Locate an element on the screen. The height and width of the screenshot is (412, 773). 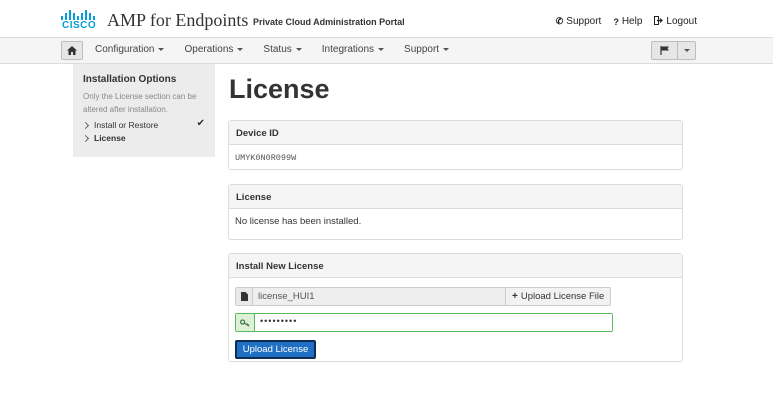
portal-name: Private Cloud Administration Portal is located at coordinates (329, 22).